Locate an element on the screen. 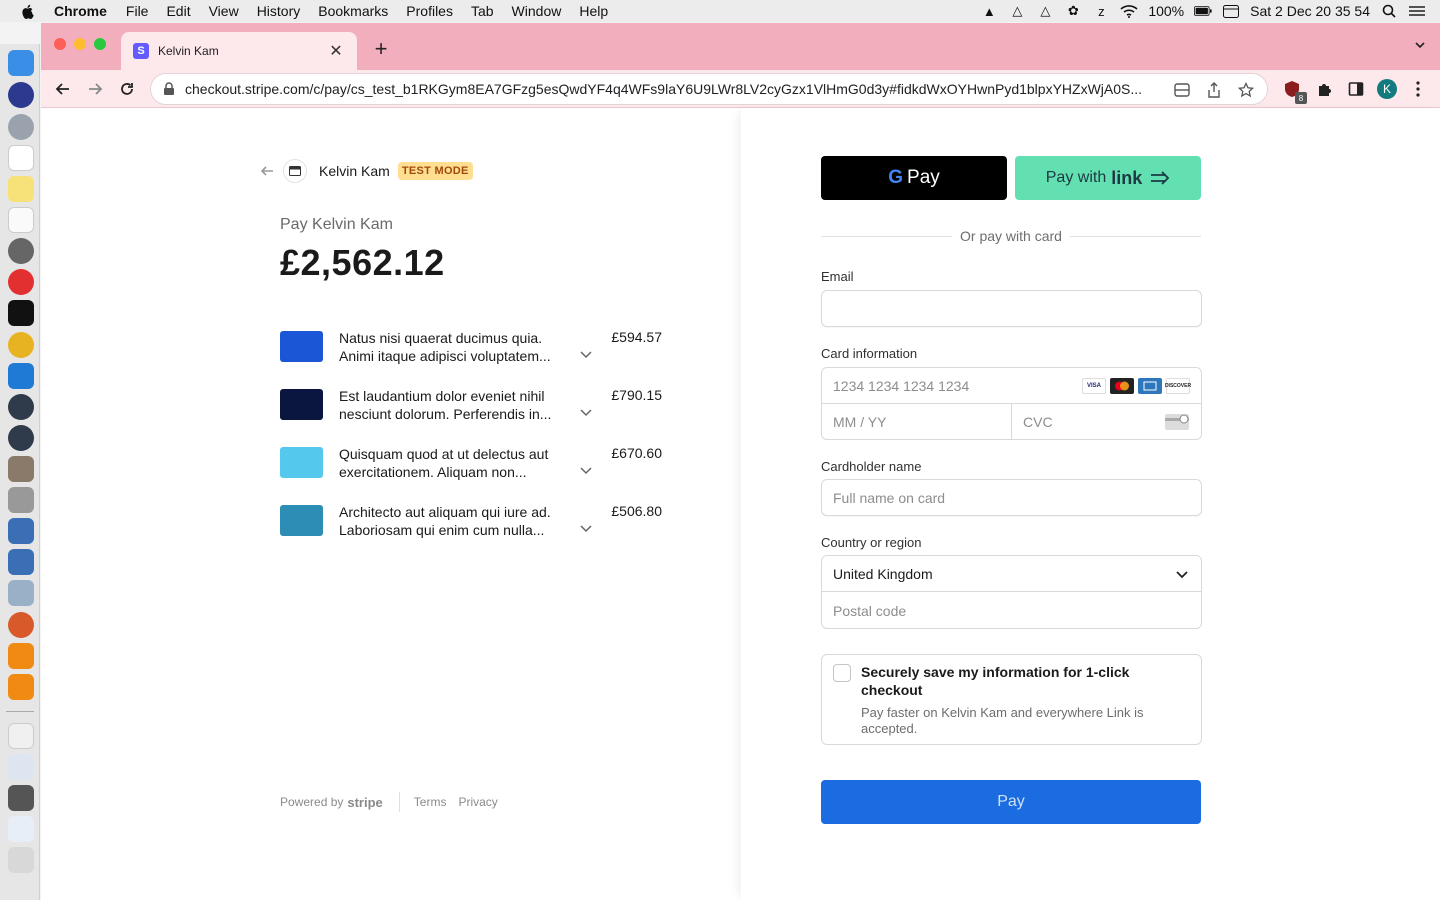  bookmark-star-icon is located at coordinates (1246, 90).